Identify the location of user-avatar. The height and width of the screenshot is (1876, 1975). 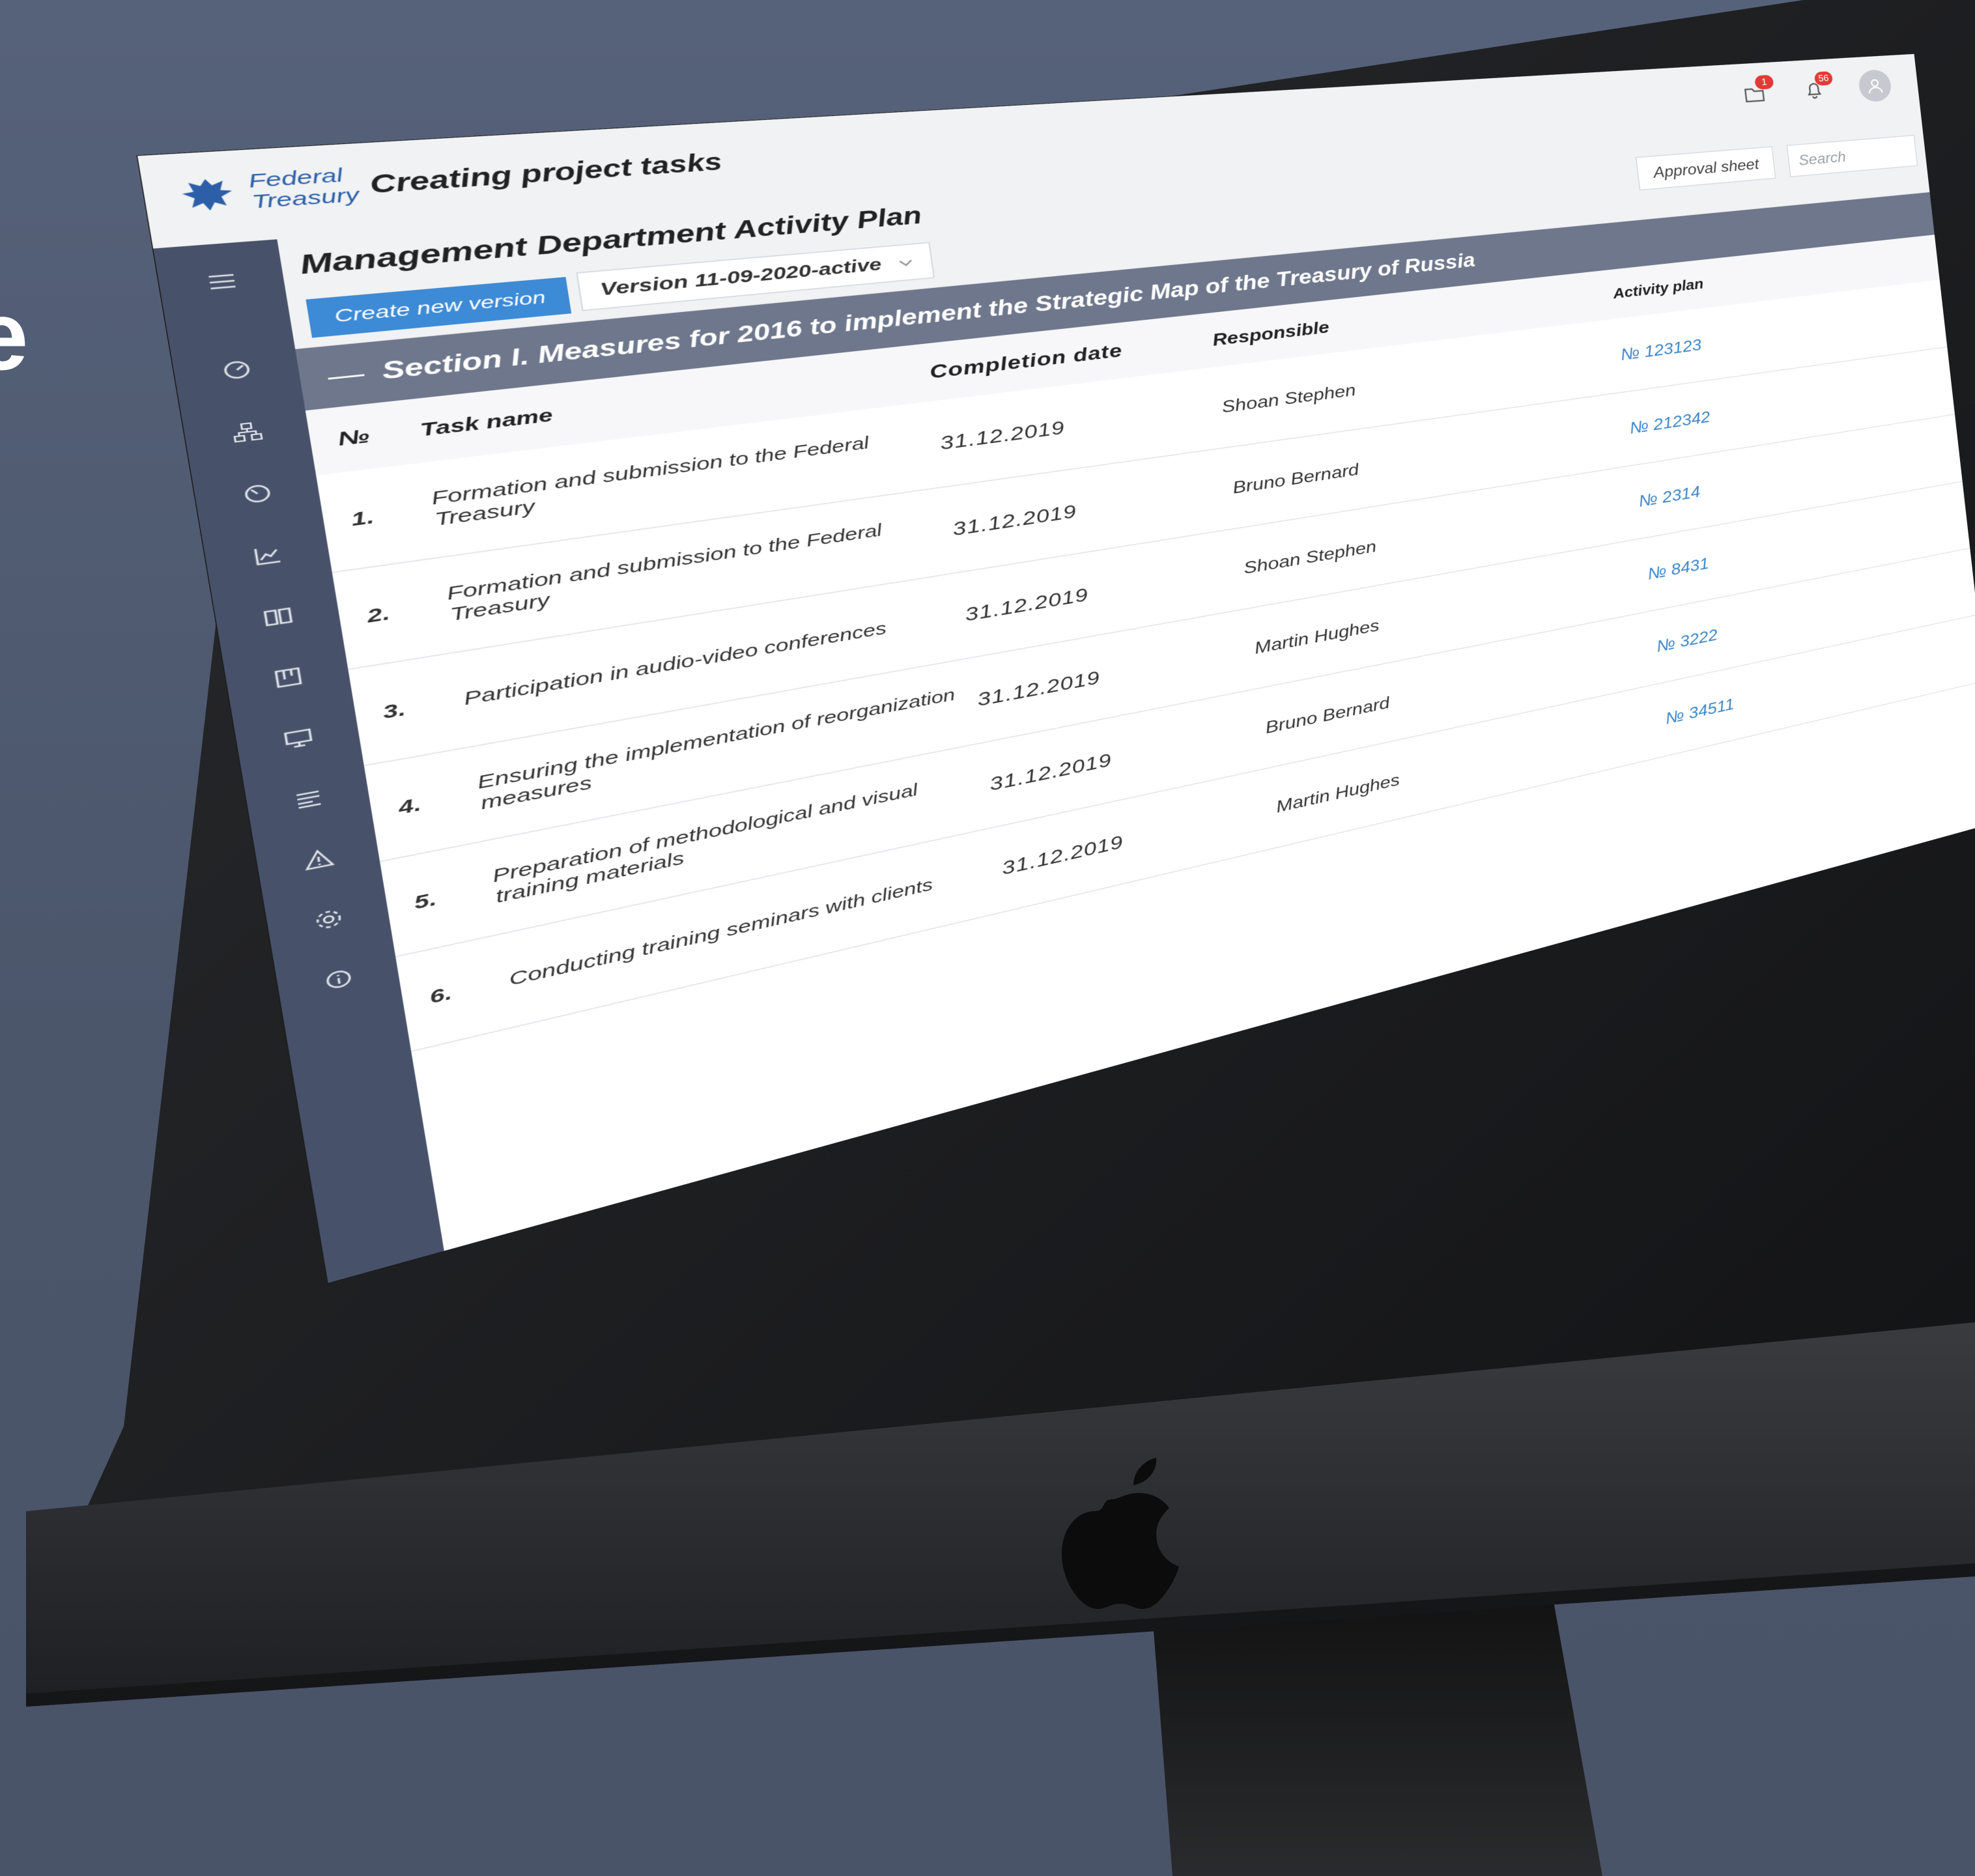
(1875, 86).